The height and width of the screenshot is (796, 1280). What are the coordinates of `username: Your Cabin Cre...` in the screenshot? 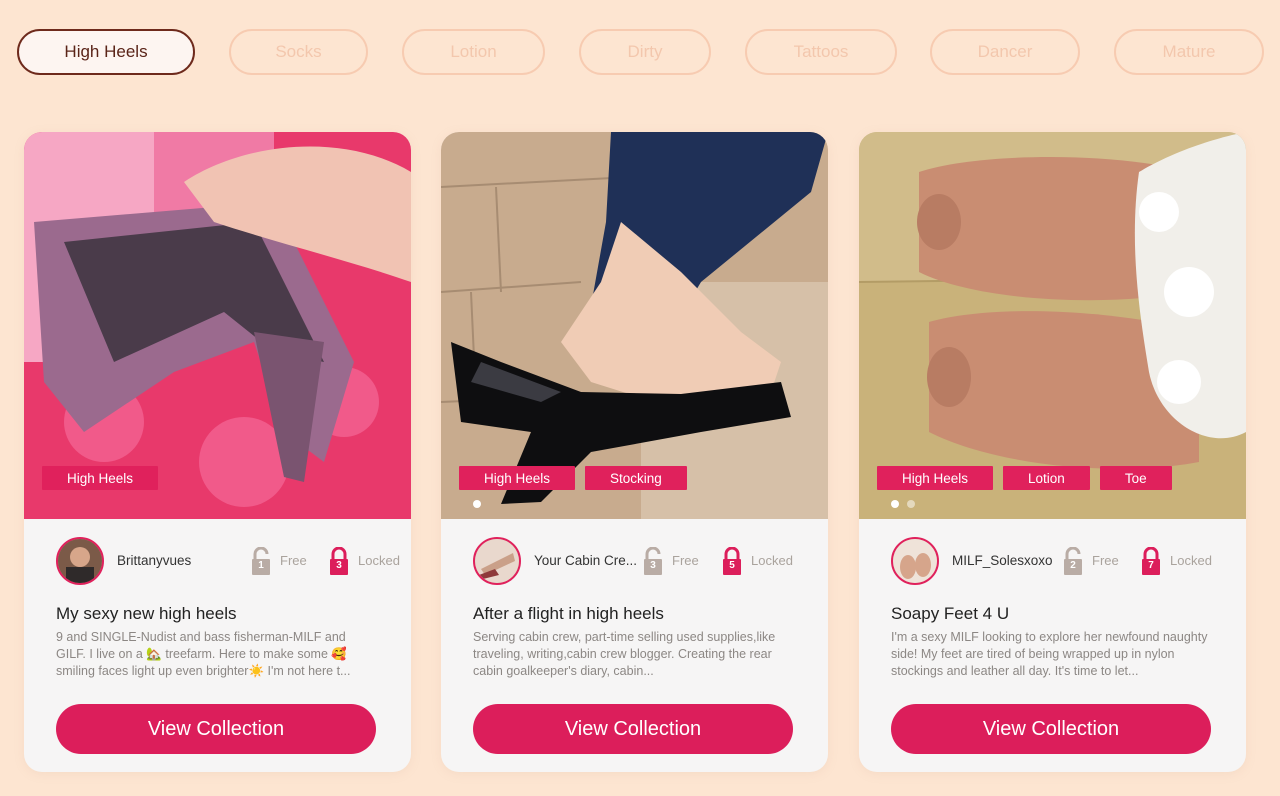 It's located at (585, 560).